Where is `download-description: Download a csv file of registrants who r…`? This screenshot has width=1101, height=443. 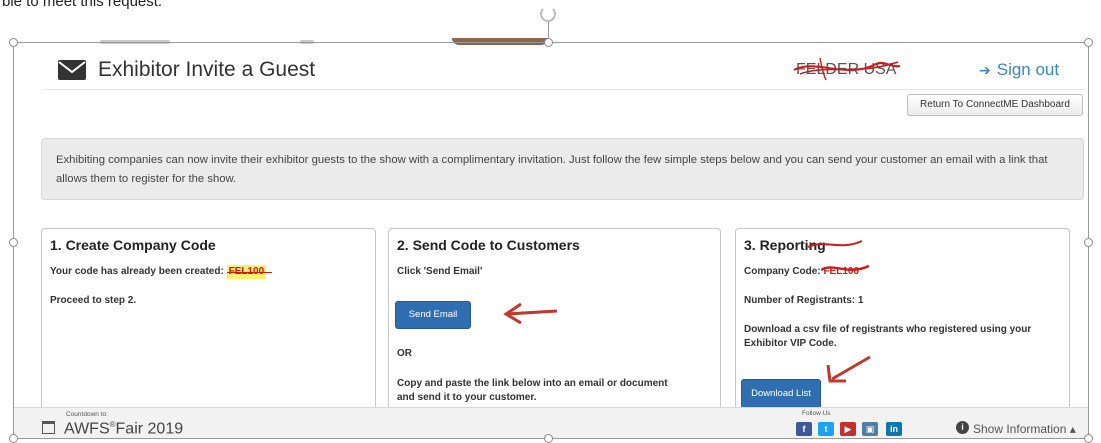
download-description: Download a csv file of registrants who r… is located at coordinates (888, 336).